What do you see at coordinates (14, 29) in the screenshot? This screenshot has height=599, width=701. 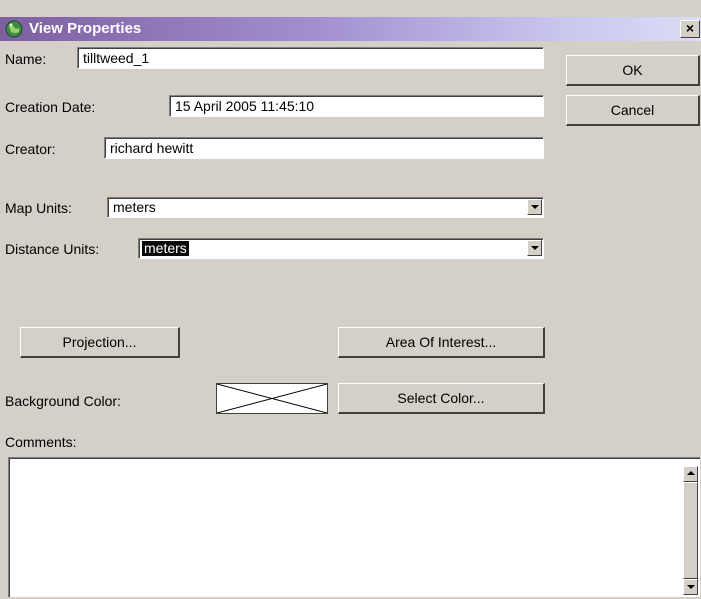 I see `globe-icon` at bounding box center [14, 29].